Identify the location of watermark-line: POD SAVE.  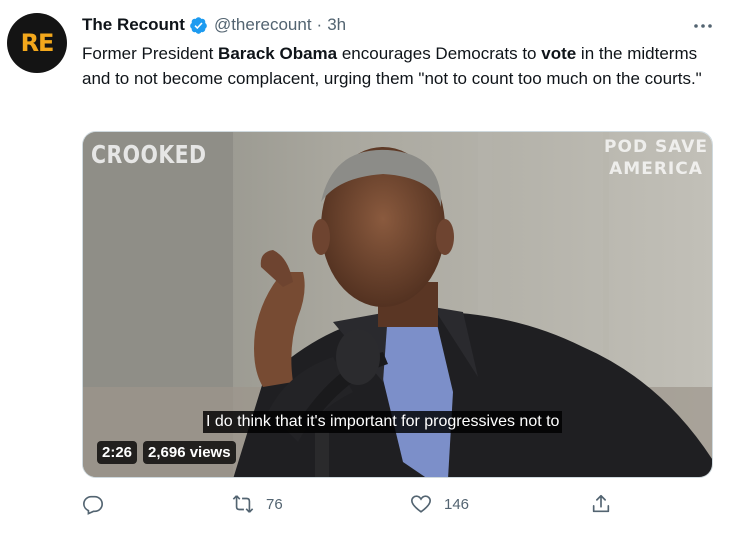
(656, 147).